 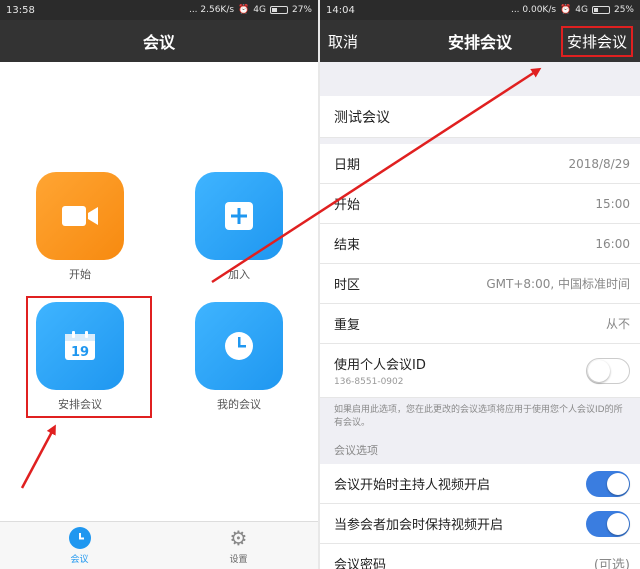 I want to click on topic-field: 测试会议, so click(x=480, y=117).